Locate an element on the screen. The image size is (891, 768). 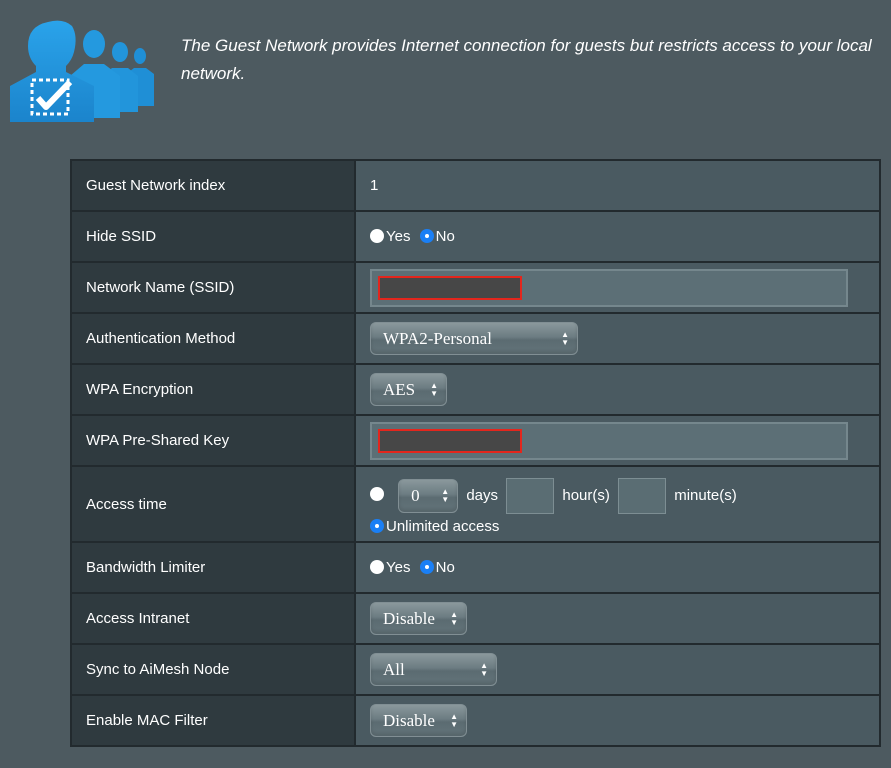
access-time-label: Access time is located at coordinates (213, 504).